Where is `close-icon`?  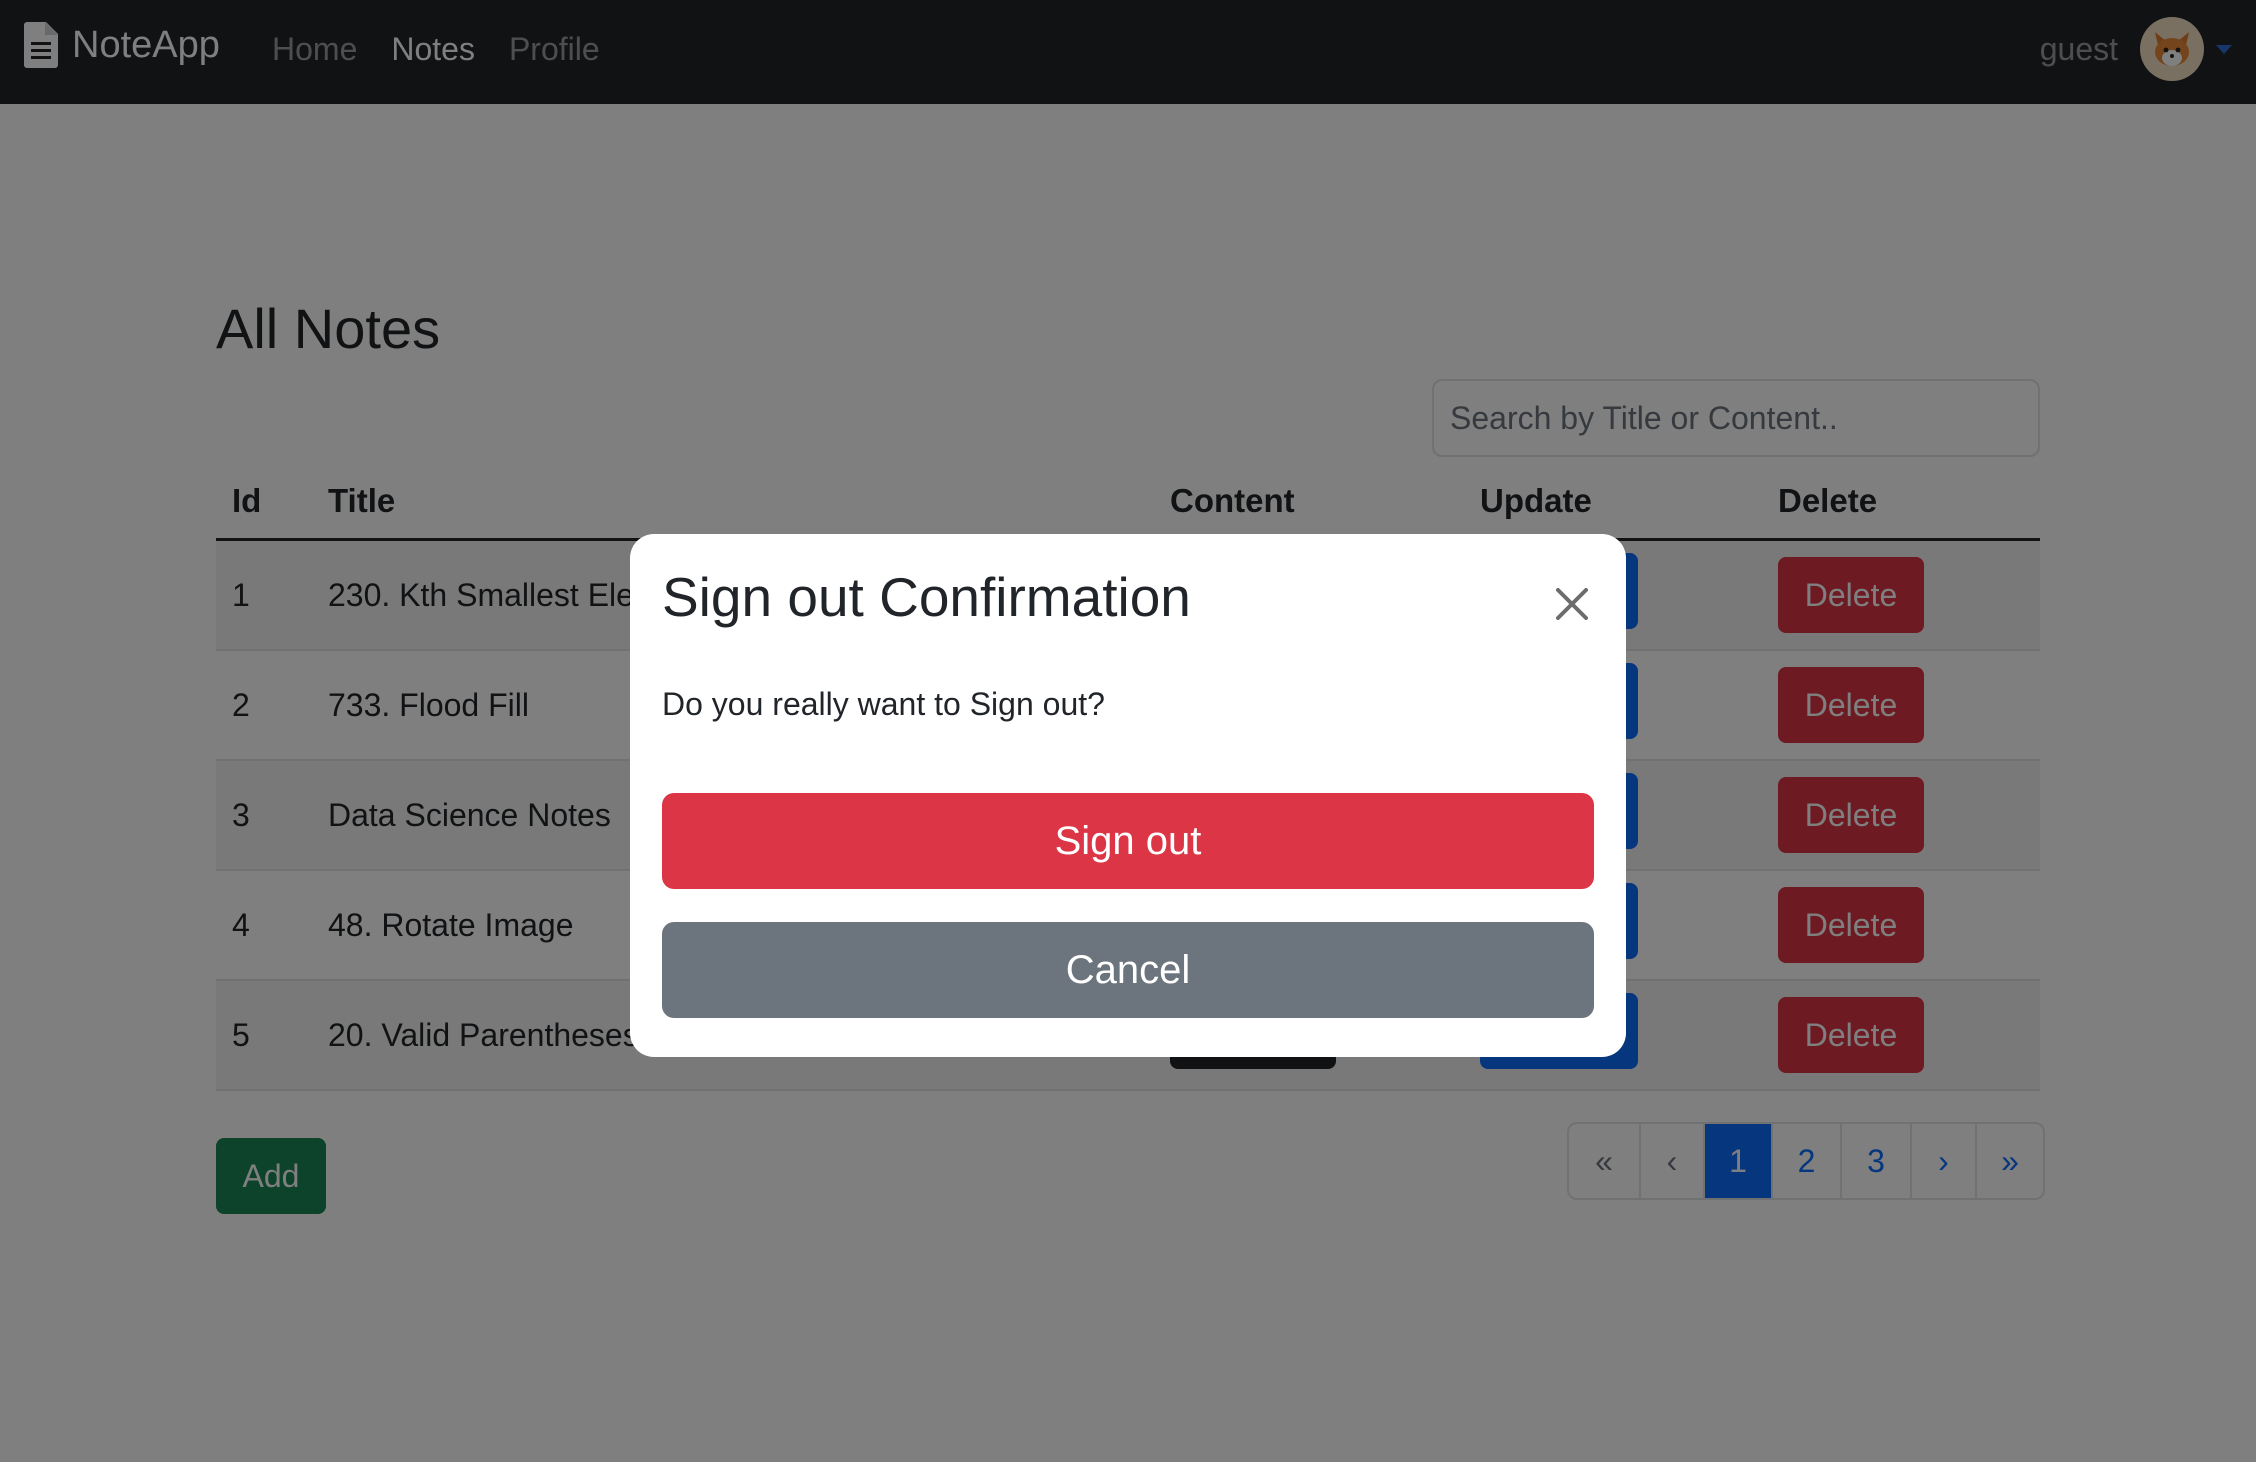 close-icon is located at coordinates (1572, 604).